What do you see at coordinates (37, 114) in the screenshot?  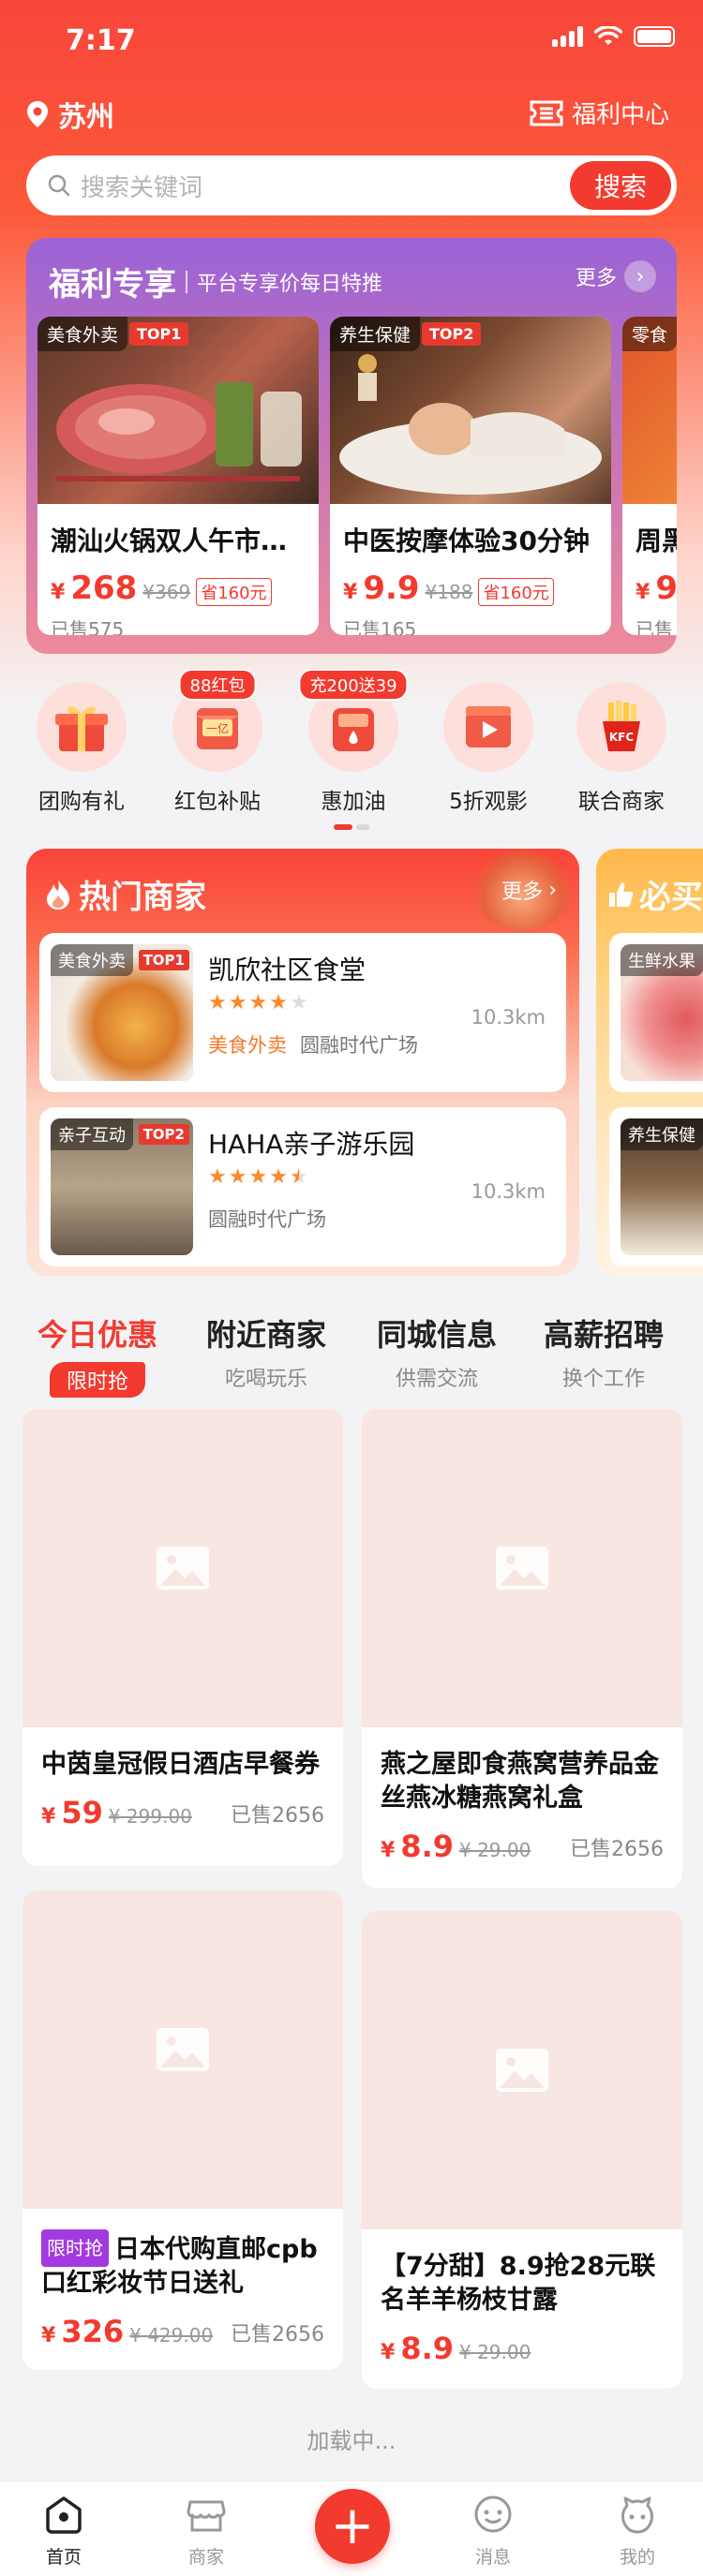 I see `location-pin-icon` at bounding box center [37, 114].